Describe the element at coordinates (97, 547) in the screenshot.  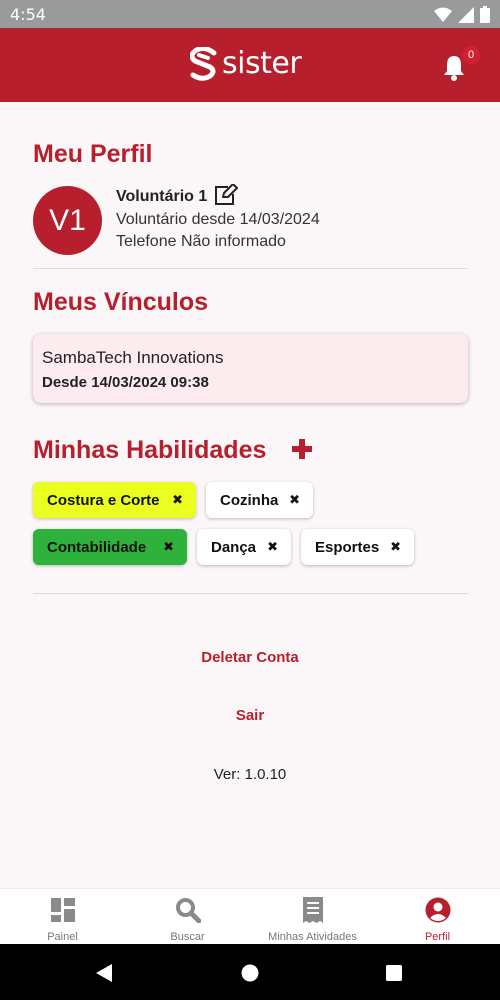
I see `skill-label: Contabilidade` at that location.